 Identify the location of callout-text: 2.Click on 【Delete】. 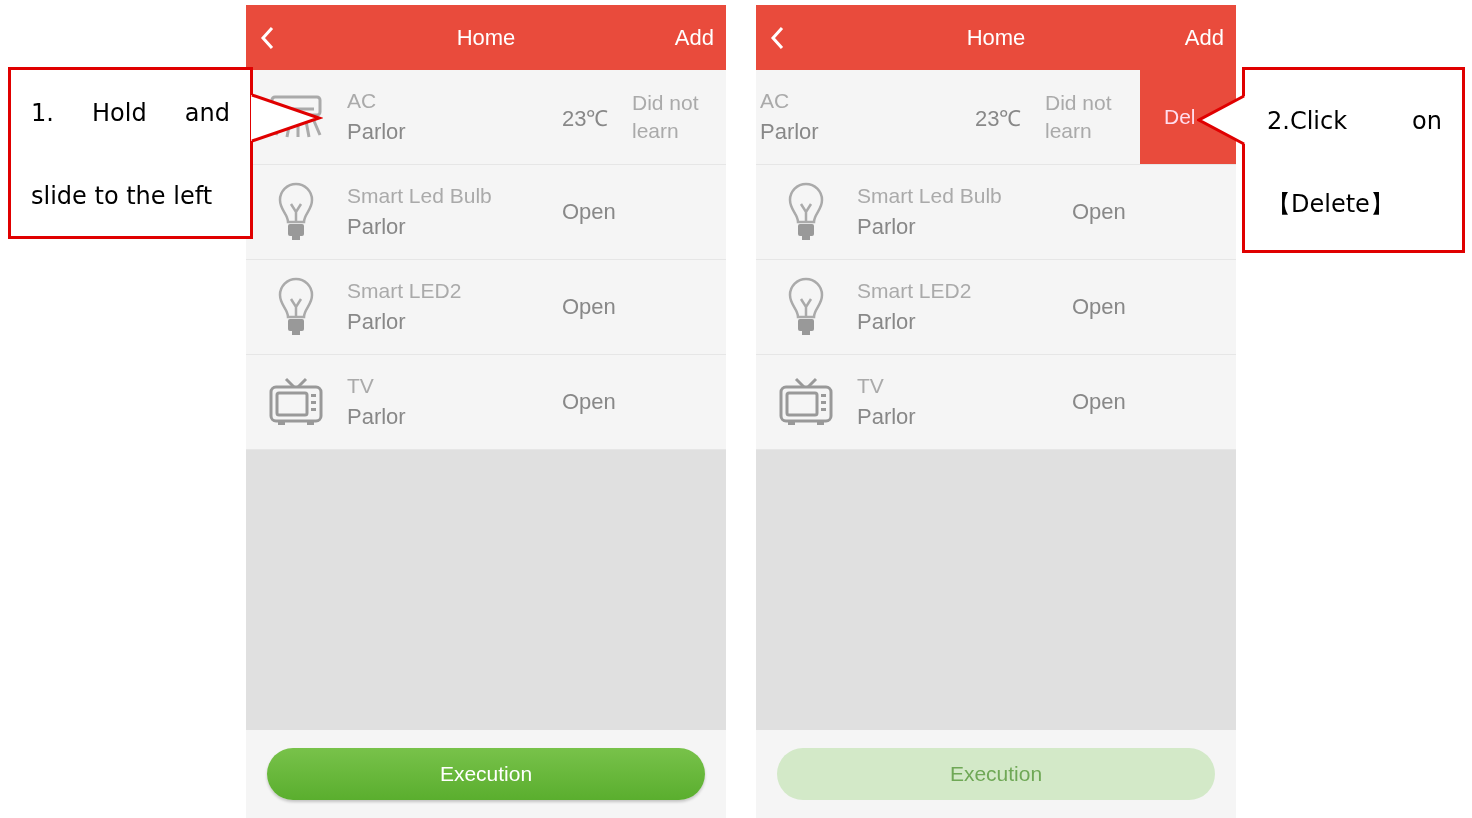
(1354, 163).